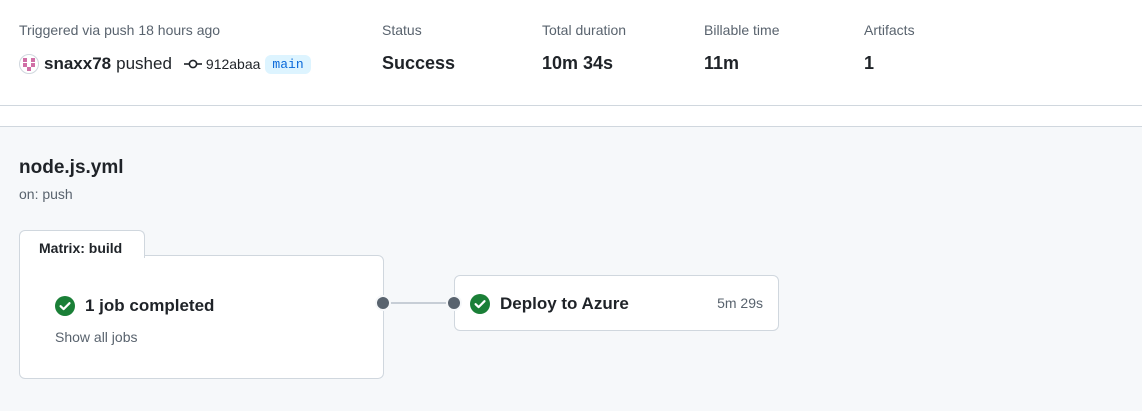 This screenshot has width=1142, height=411. Describe the element at coordinates (46, 194) in the screenshot. I see `workflow-trigger: on: push` at that location.